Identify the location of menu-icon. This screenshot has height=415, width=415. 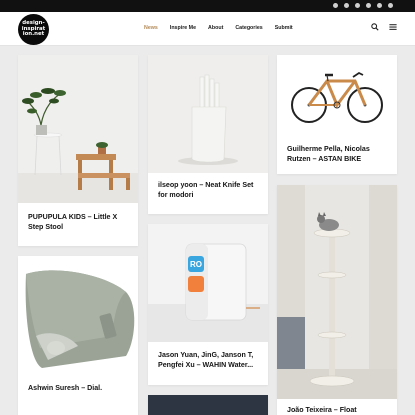
(393, 27).